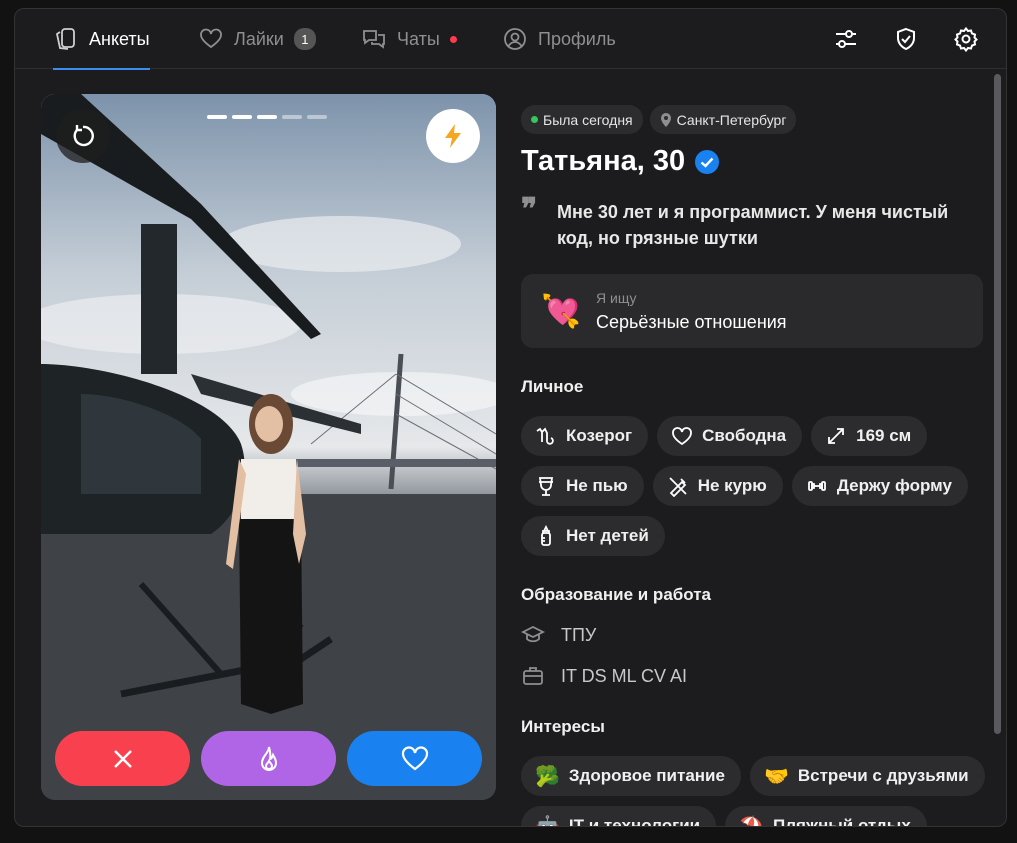 The image size is (1017, 843). What do you see at coordinates (997, 404) in the screenshot?
I see `scrollbar` at bounding box center [997, 404].